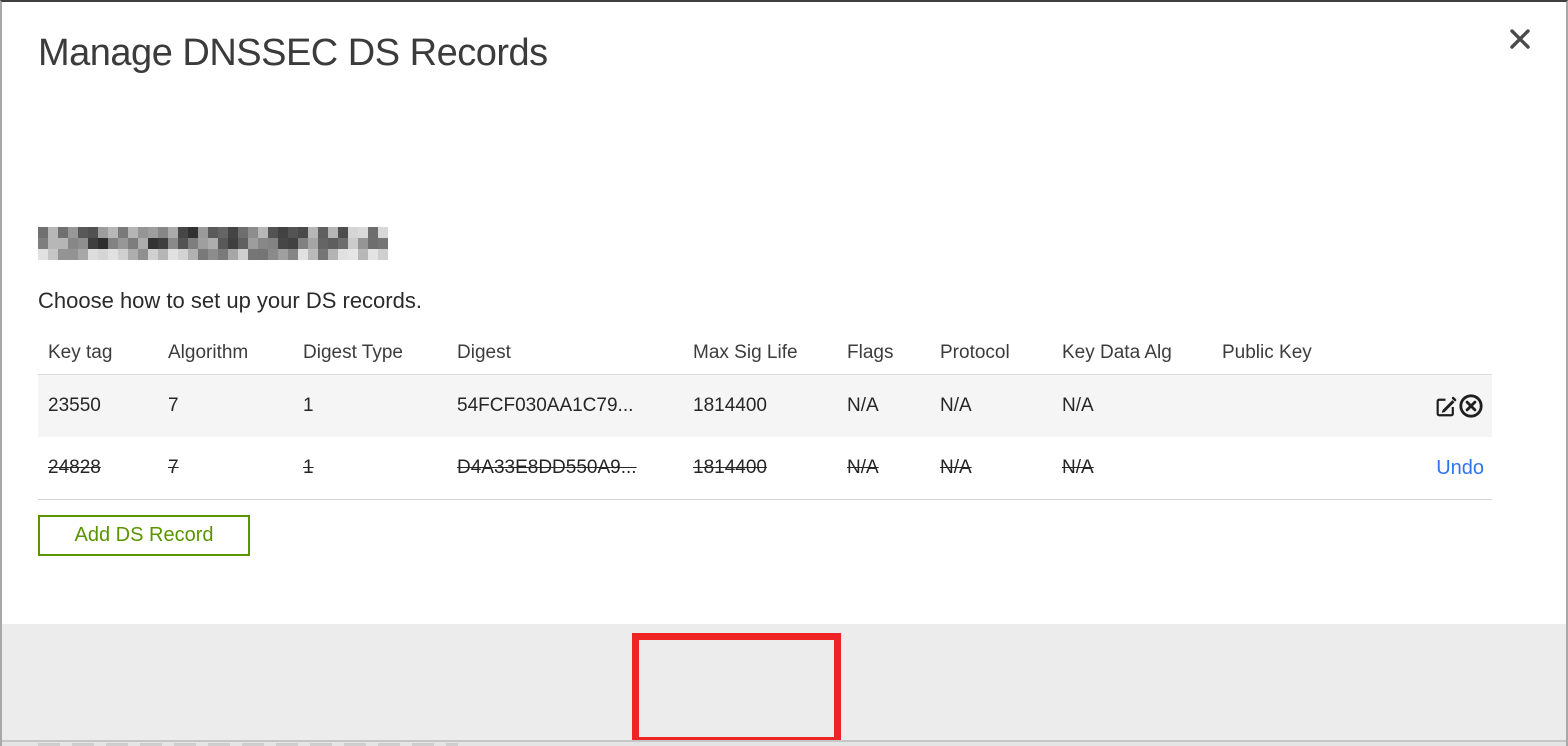 This screenshot has height=746, width=1568. I want to click on column-header-key-data-alg: Key Data Alg, so click(1117, 352).